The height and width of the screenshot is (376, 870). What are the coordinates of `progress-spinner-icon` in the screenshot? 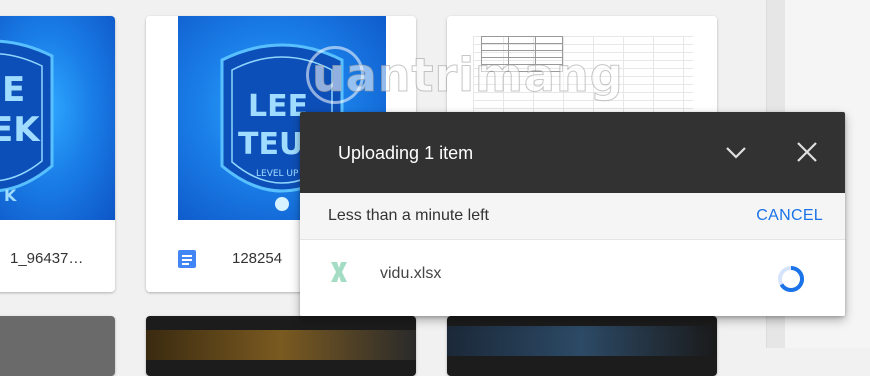 It's located at (791, 278).